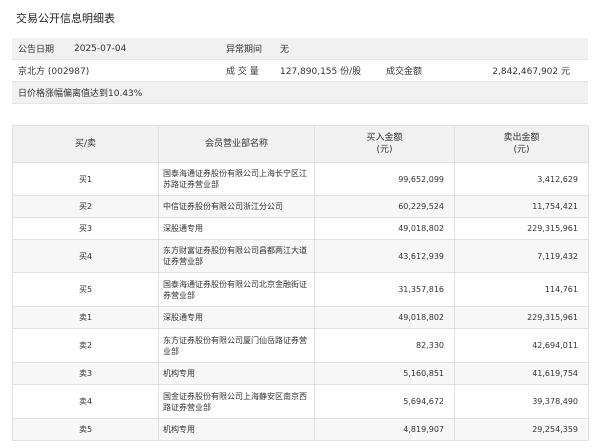 The width and height of the screenshot is (600, 448). Describe the element at coordinates (384, 345) in the screenshot. I see `row-buy: 82,330` at that location.